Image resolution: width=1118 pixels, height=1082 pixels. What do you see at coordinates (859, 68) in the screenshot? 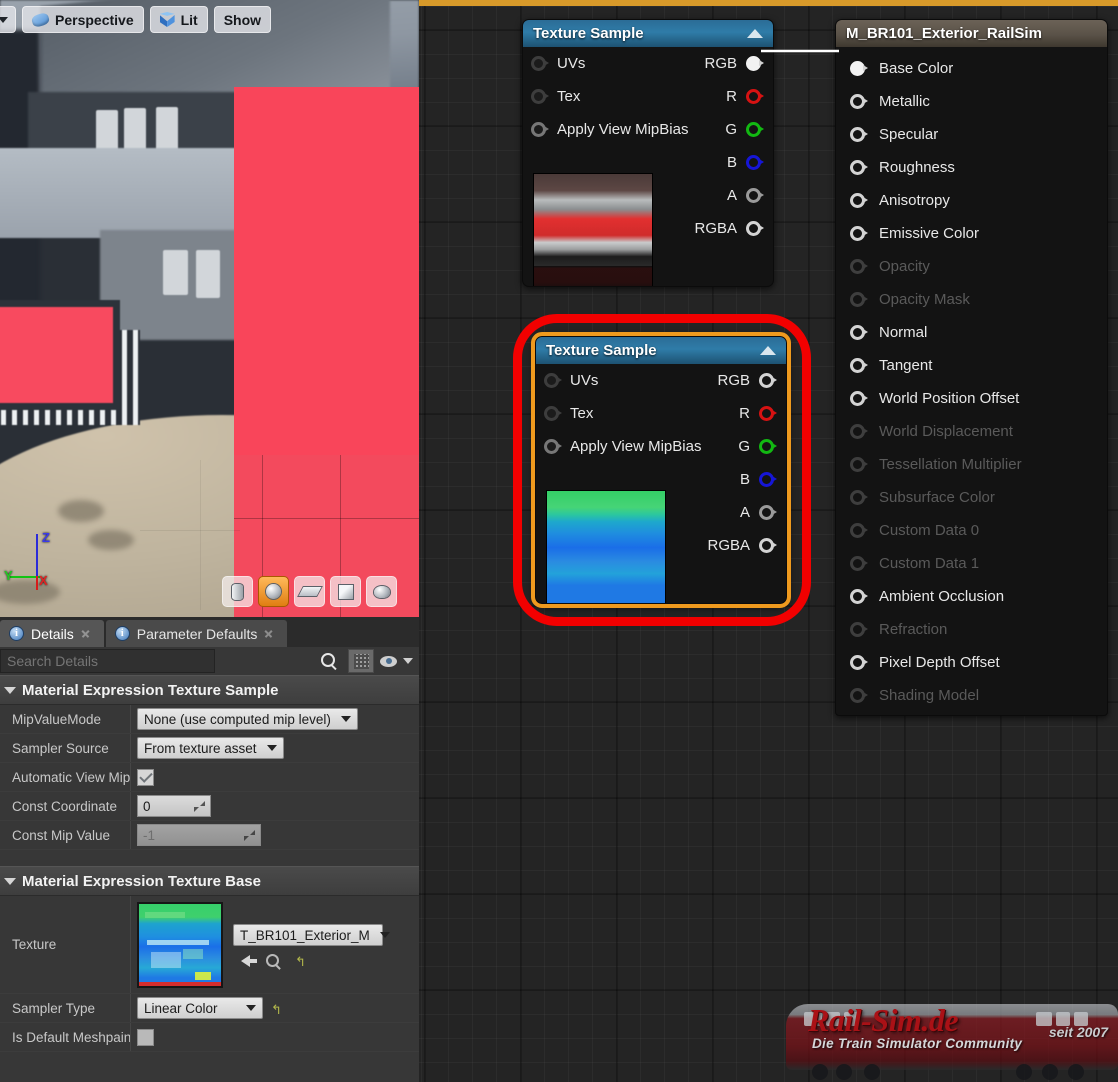
I see `pin-base-color` at bounding box center [859, 68].